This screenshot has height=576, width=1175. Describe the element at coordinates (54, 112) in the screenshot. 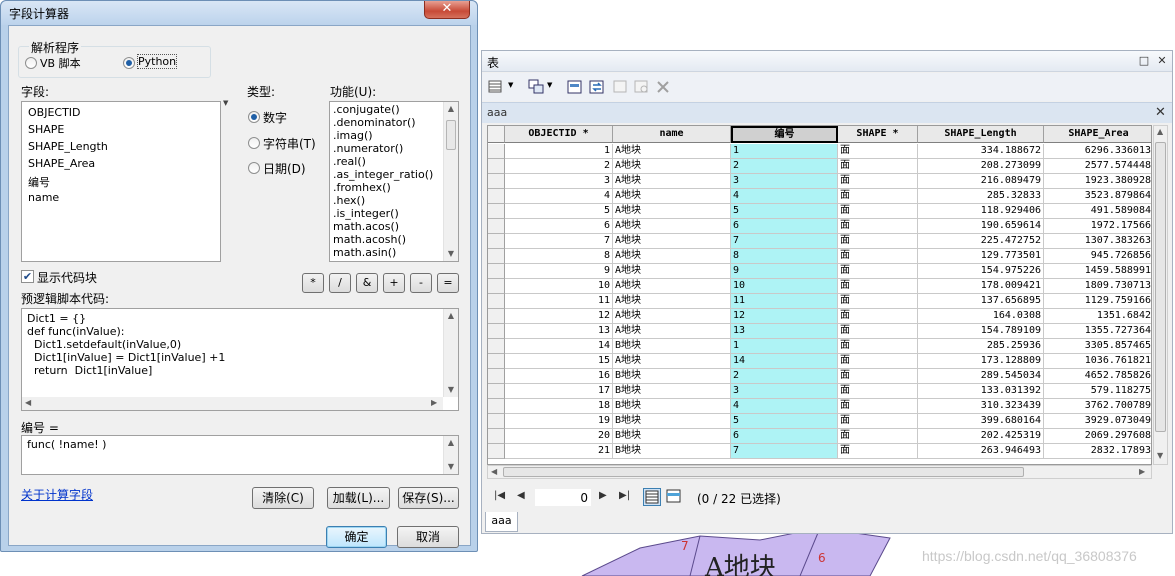

I see `field-list-item: OBJECTID` at that location.